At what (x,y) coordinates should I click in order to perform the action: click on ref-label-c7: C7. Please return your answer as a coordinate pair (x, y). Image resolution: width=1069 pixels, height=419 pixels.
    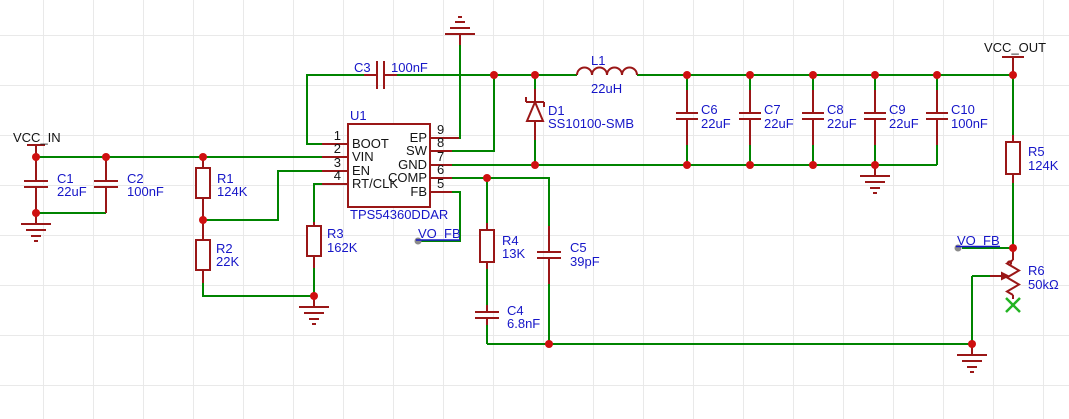
    Looking at the image, I should click on (772, 109).